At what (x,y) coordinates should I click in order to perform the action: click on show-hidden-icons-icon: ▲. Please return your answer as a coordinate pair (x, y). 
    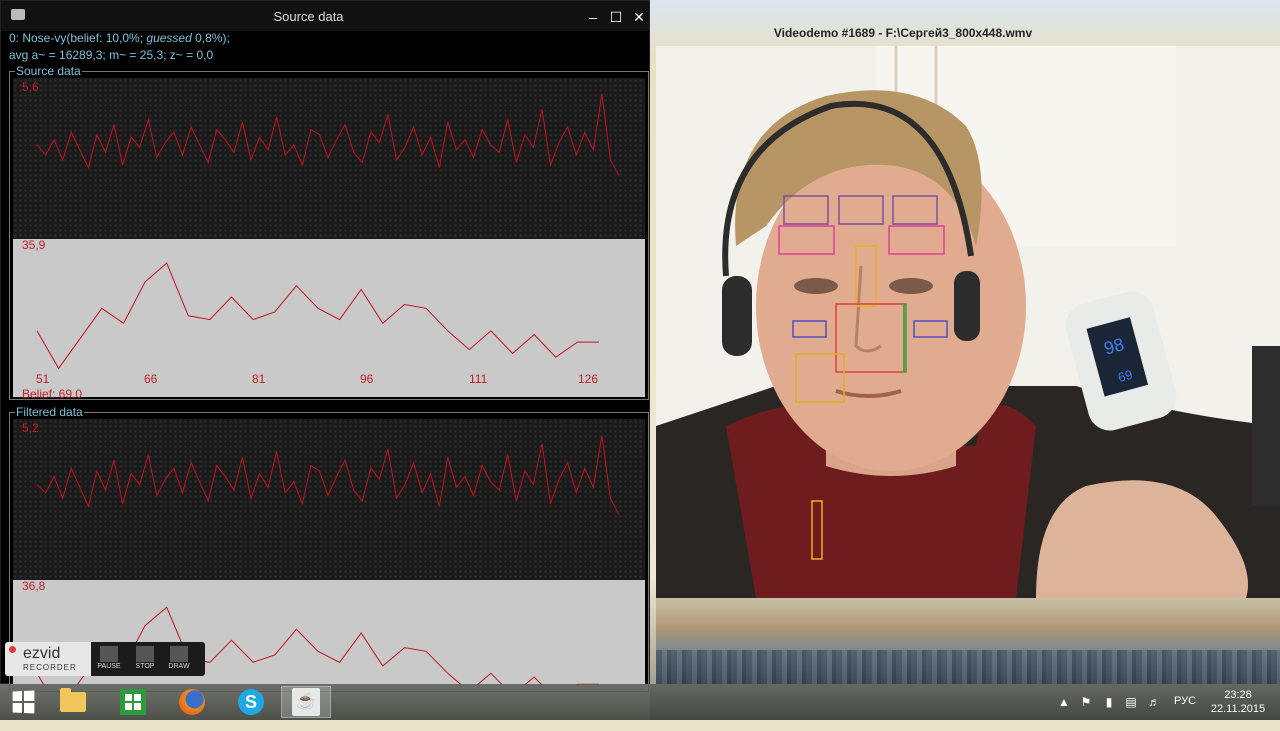
    Looking at the image, I should click on (1064, 702).